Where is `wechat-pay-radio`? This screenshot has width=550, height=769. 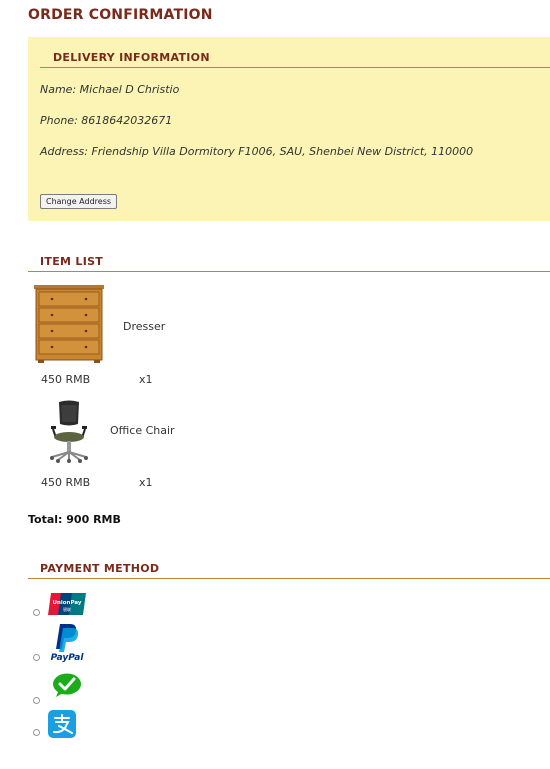
wechat-pay-radio is located at coordinates (36, 700).